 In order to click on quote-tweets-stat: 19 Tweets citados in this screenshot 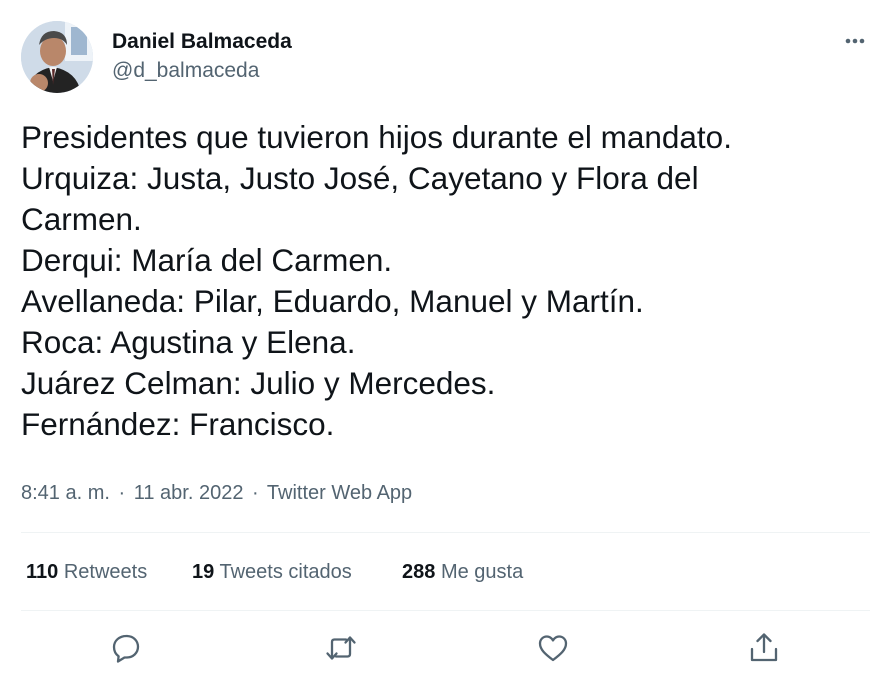, I will do `click(272, 572)`.